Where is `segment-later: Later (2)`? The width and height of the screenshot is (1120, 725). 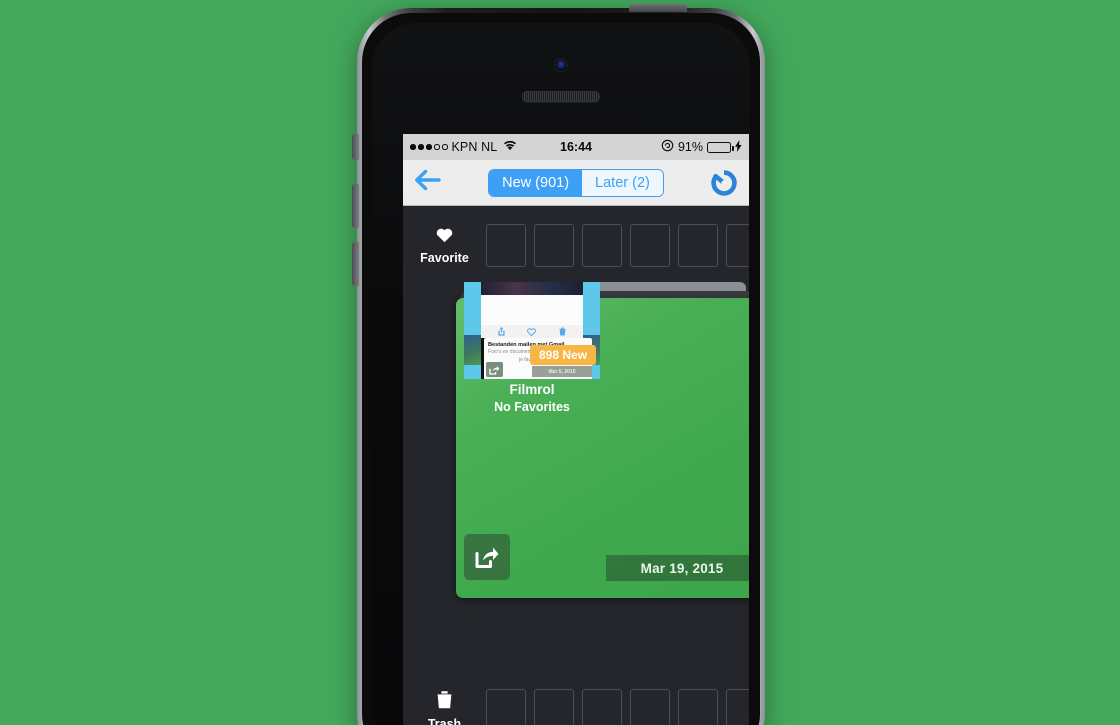 segment-later: Later (2) is located at coordinates (622, 182).